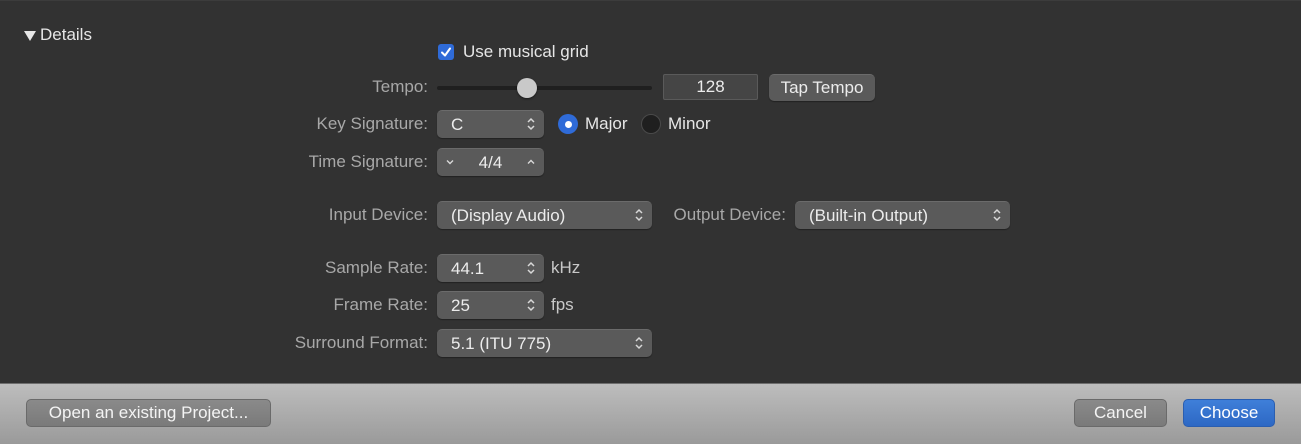 This screenshot has height=444, width=1301. I want to click on time-signature-label: Time Signature:, so click(368, 161).